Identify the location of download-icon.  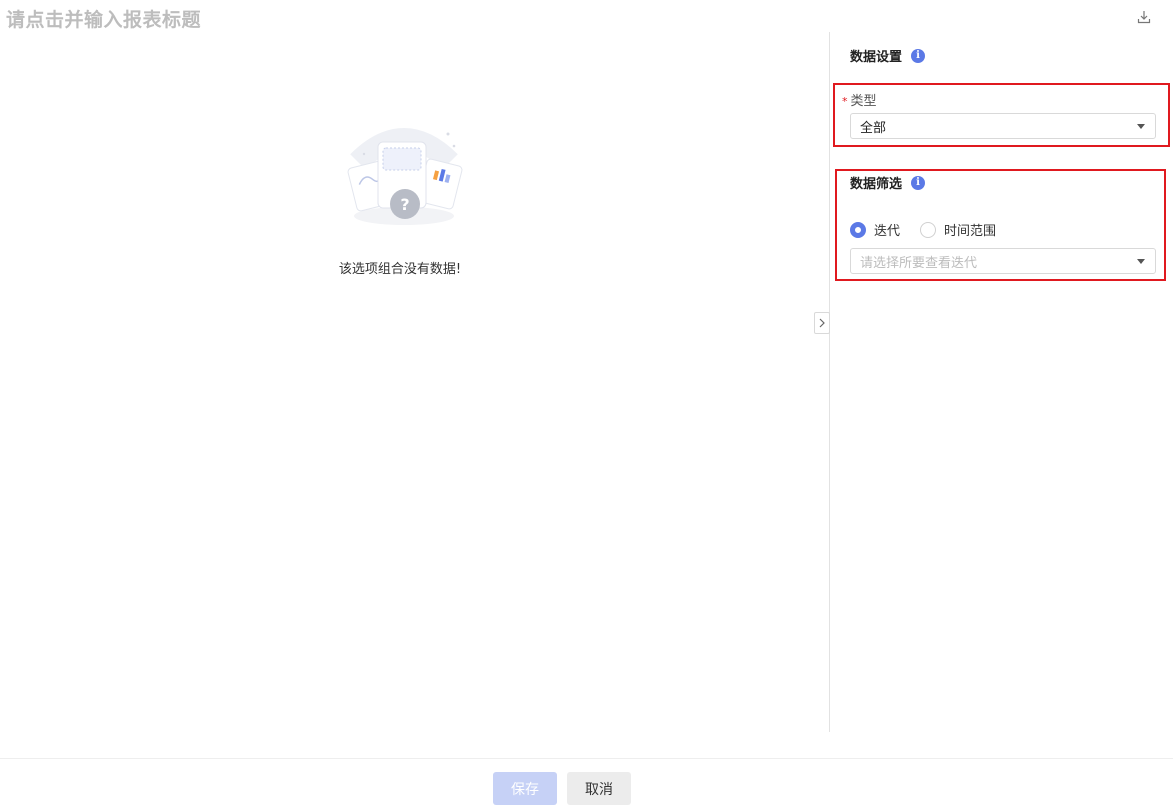
(1144, 17).